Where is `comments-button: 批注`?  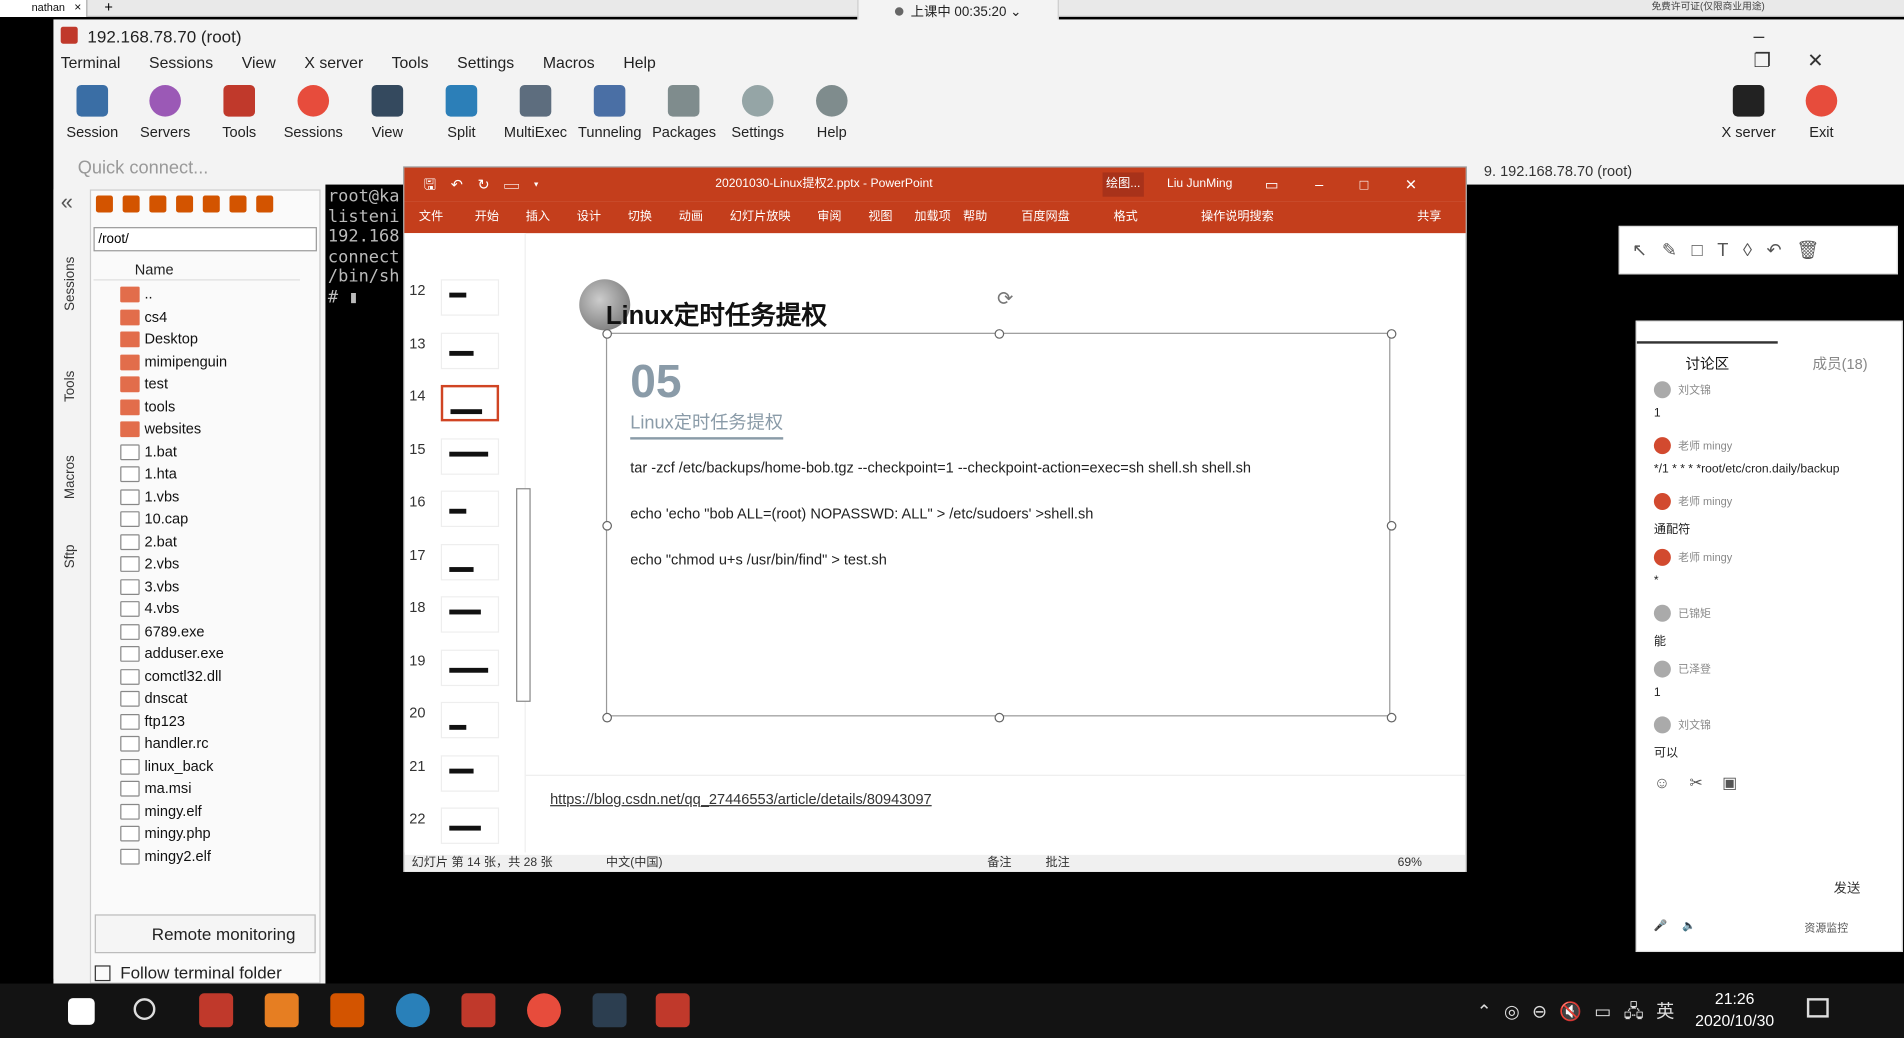
comments-button: 批注 is located at coordinates (1058, 863).